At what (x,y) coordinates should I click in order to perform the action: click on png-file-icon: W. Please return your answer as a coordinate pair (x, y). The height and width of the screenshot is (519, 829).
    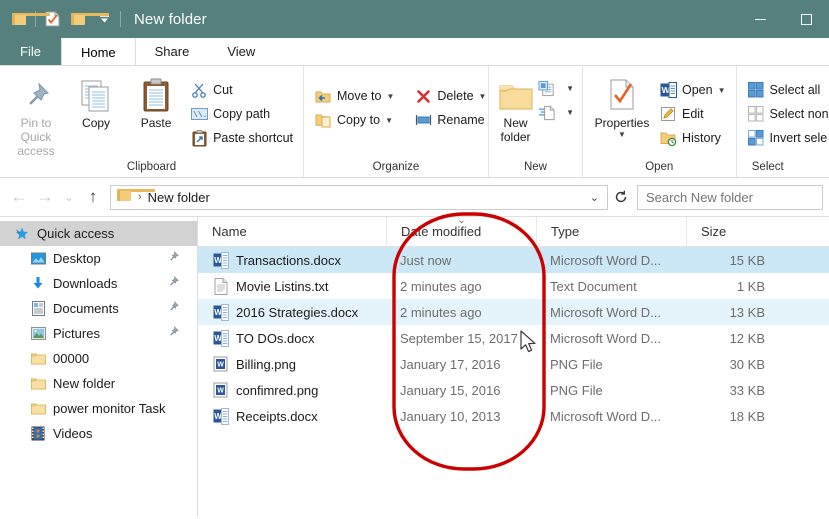
    Looking at the image, I should click on (220, 364).